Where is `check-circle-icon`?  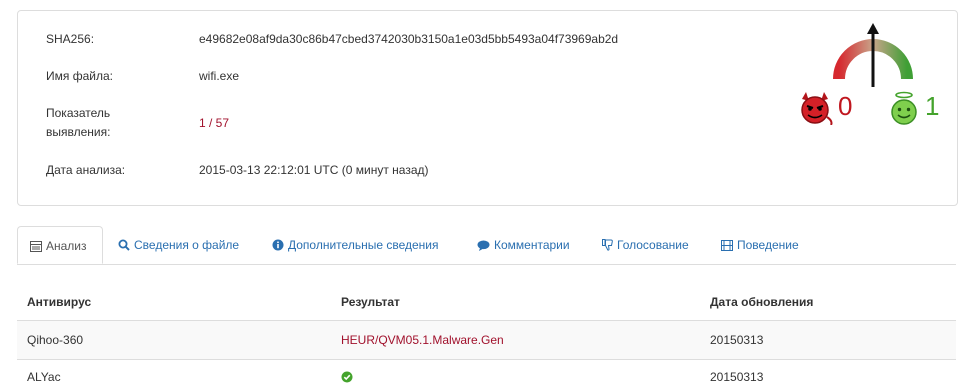
check-circle-icon is located at coordinates (347, 377).